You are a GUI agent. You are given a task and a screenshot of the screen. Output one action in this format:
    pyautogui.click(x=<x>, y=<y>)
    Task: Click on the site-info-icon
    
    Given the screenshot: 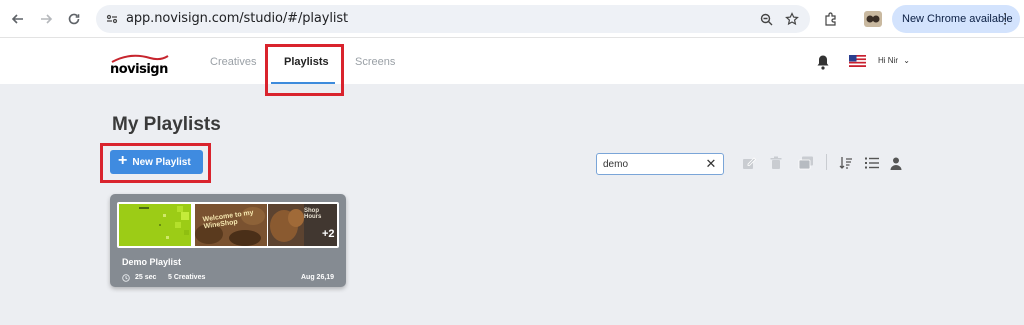 What is the action you would take?
    pyautogui.click(x=112, y=19)
    